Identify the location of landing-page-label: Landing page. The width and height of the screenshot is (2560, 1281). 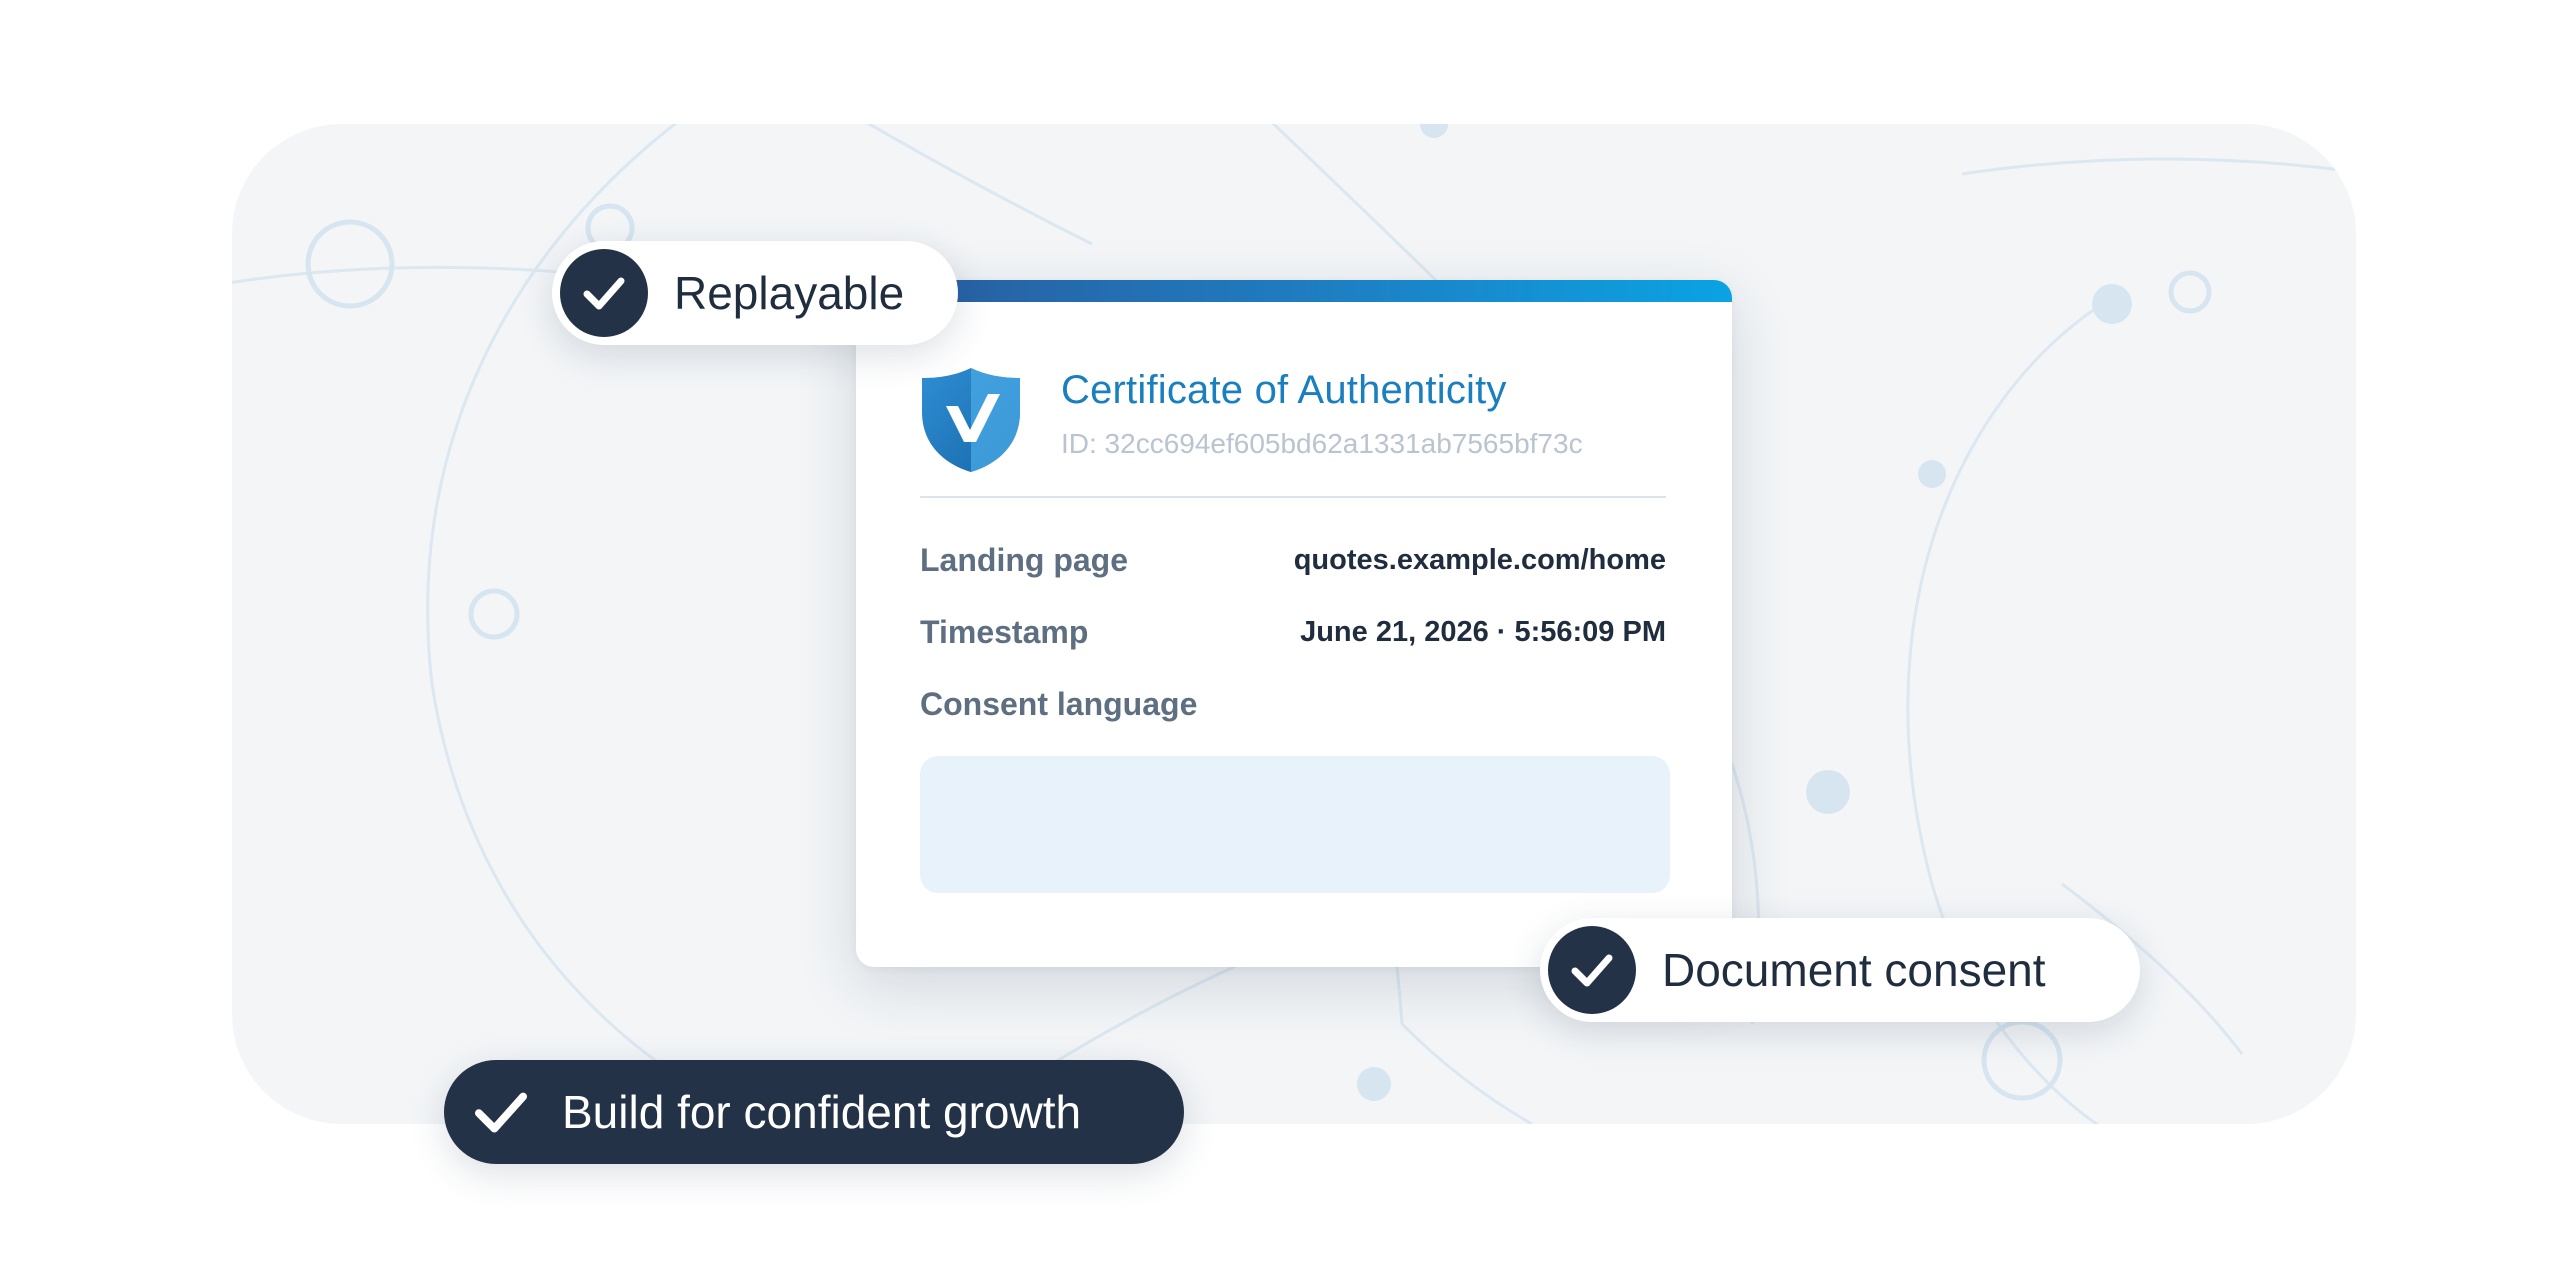
(1024, 560).